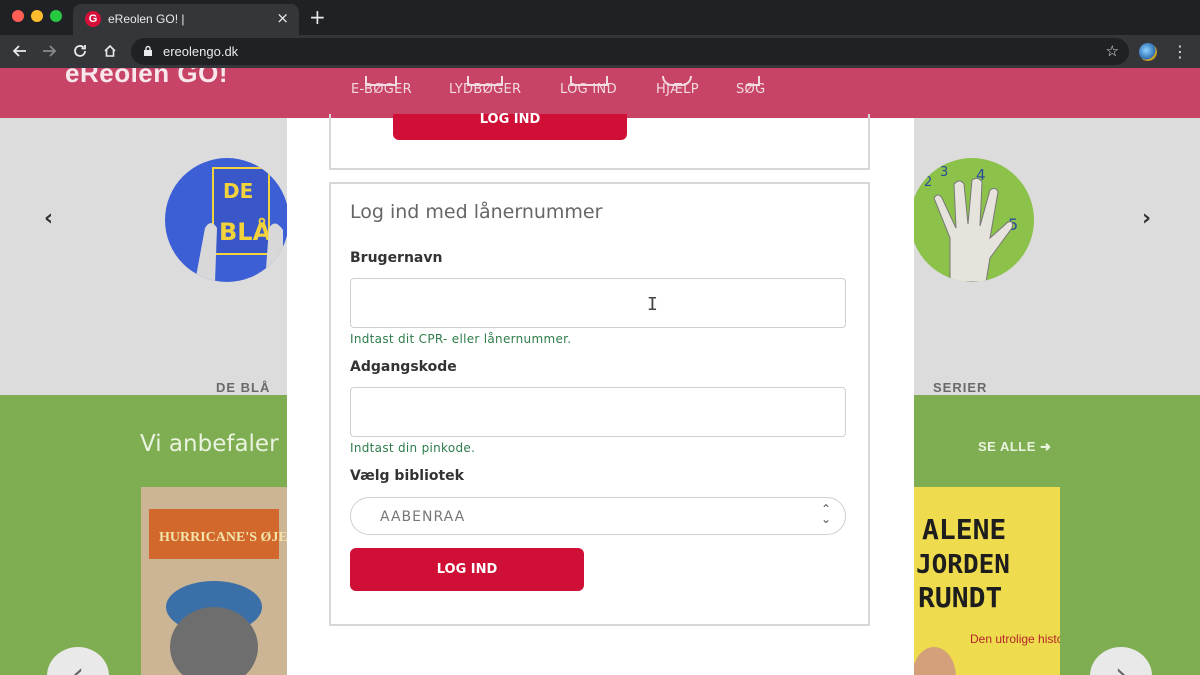 This screenshot has width=1200, height=675. I want to click on book-cover: HURRICANE'S ØJE, so click(214, 581).